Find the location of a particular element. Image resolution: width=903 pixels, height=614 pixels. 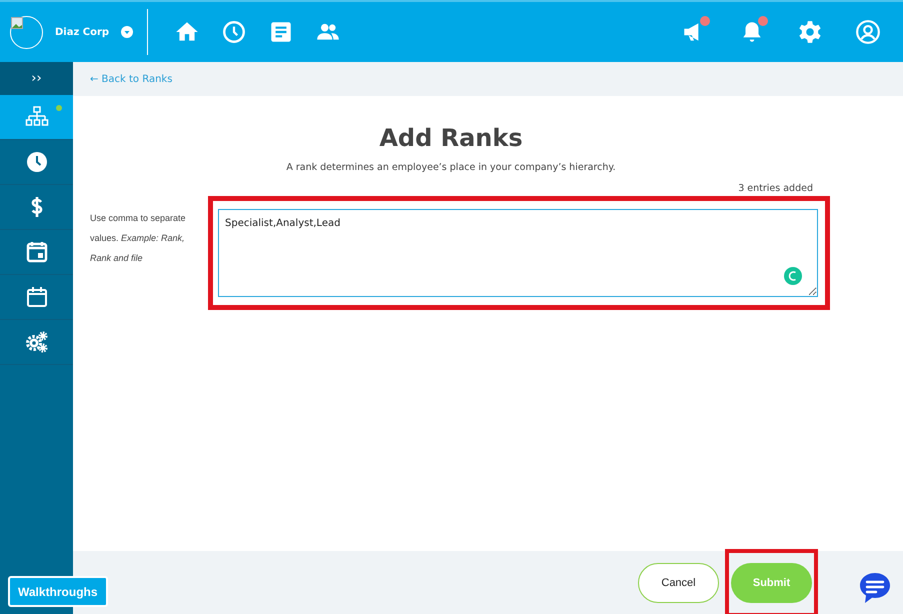

broken-image-icon is located at coordinates (17, 22).